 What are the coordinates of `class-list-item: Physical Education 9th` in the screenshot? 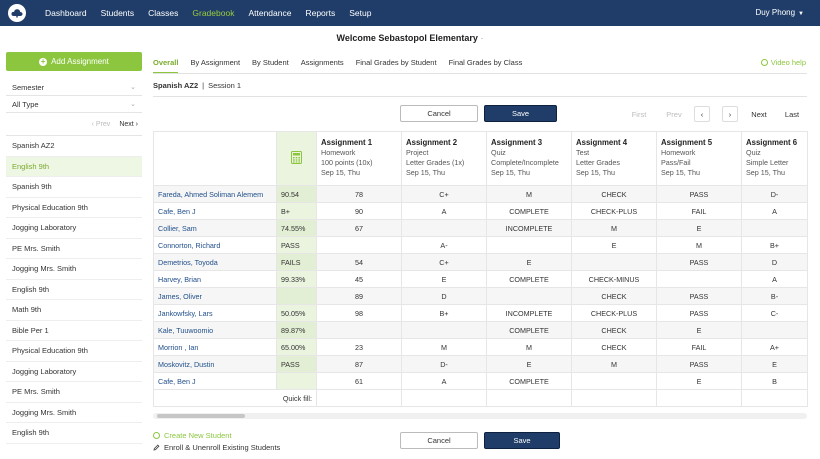 It's located at (74, 208).